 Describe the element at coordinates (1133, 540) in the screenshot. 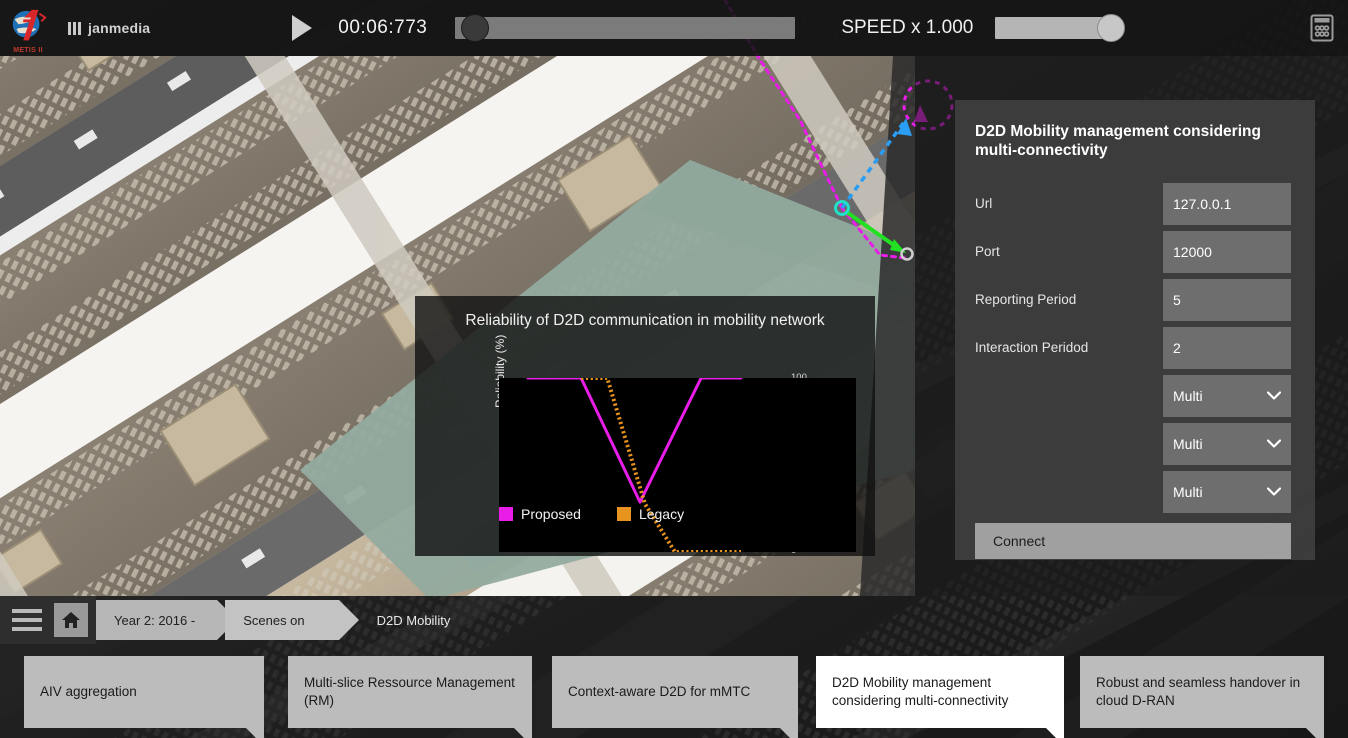

I see `connect-button: Connect` at that location.